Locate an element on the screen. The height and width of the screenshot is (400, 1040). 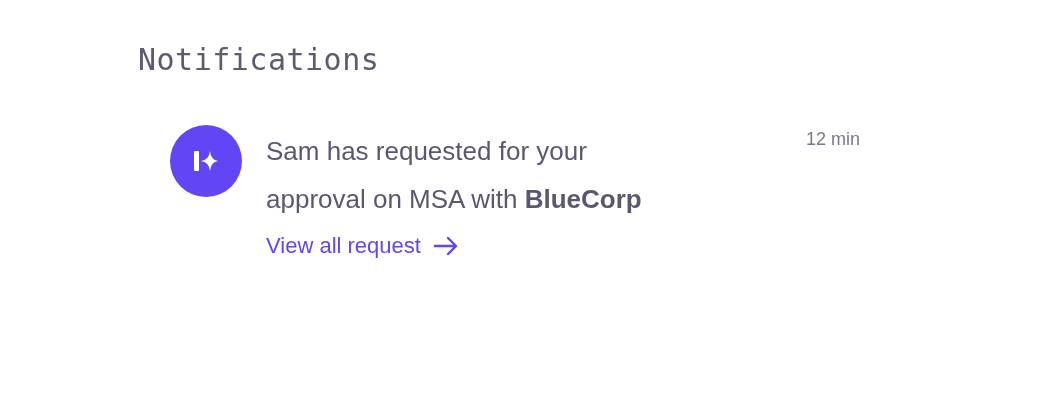
arrow-right-icon is located at coordinates (445, 246).